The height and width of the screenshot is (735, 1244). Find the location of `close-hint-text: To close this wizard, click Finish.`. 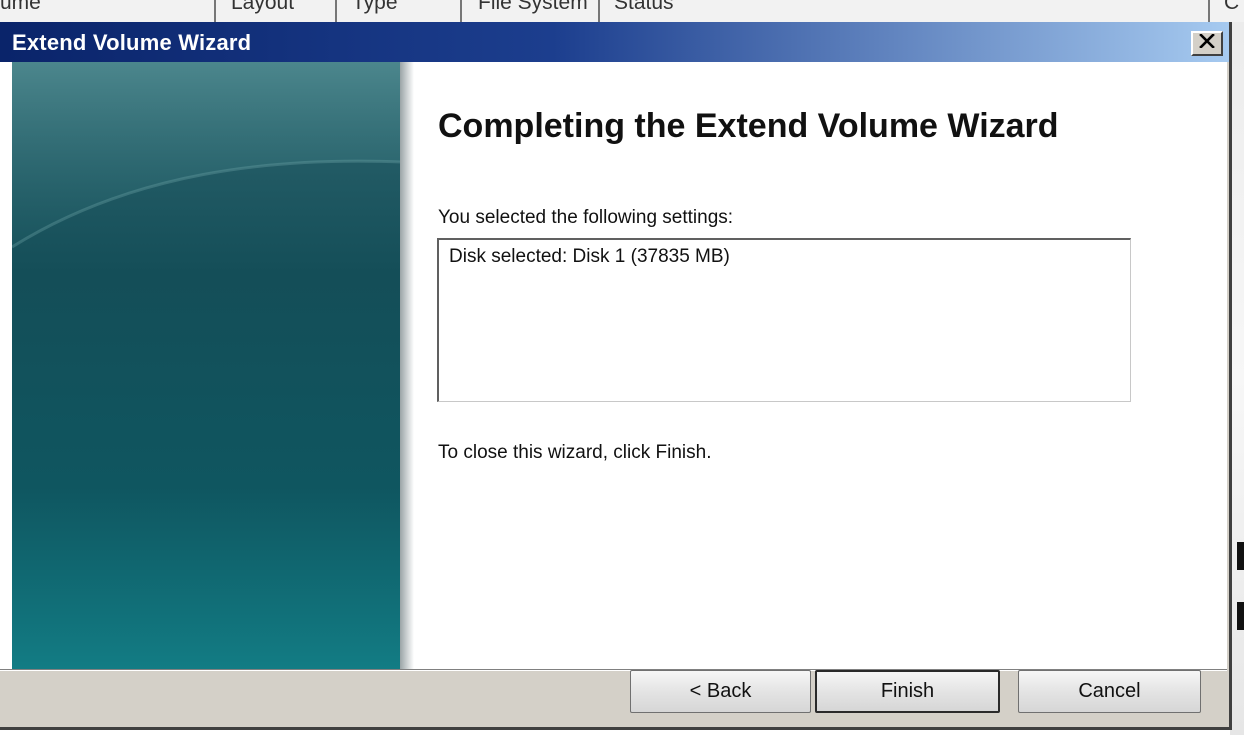

close-hint-text: To close this wizard, click Finish. is located at coordinates (575, 452).